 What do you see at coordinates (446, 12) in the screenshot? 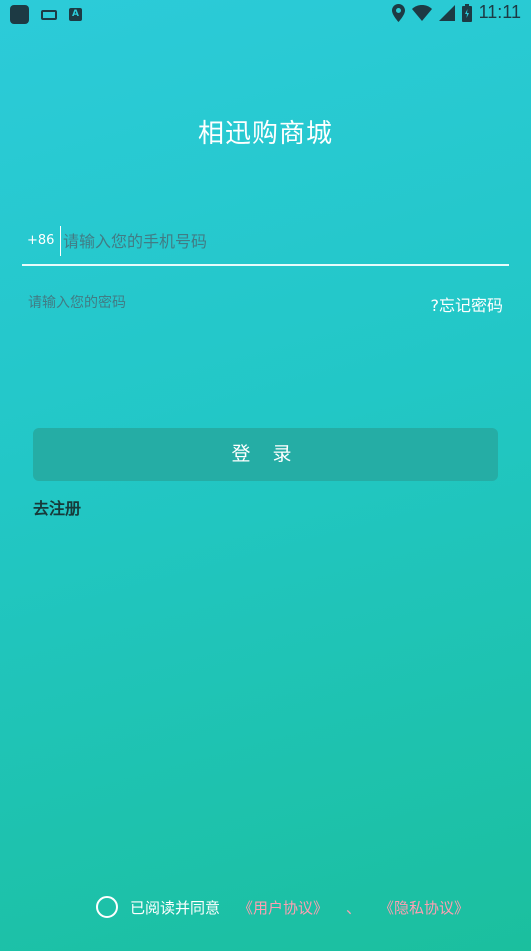
I see `signal-icon` at bounding box center [446, 12].